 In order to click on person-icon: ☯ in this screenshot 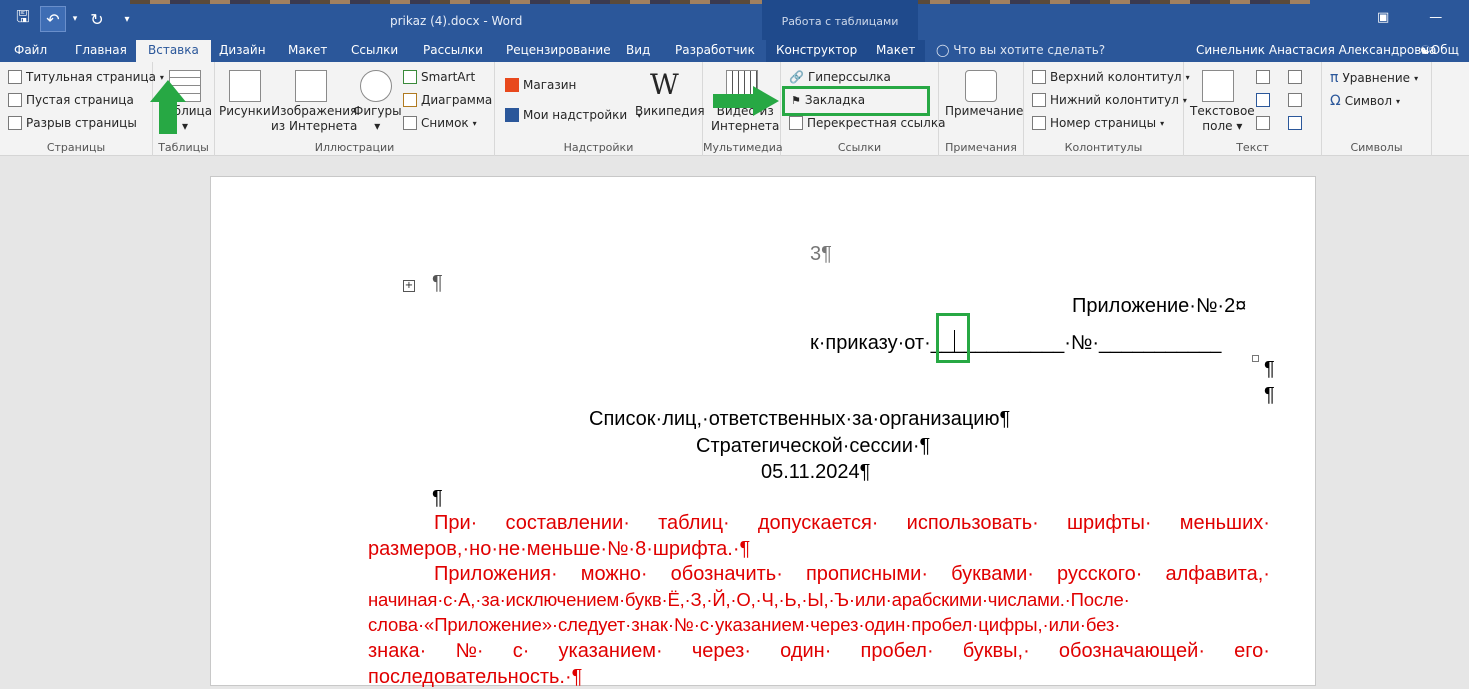, I will do `click(1425, 50)`.